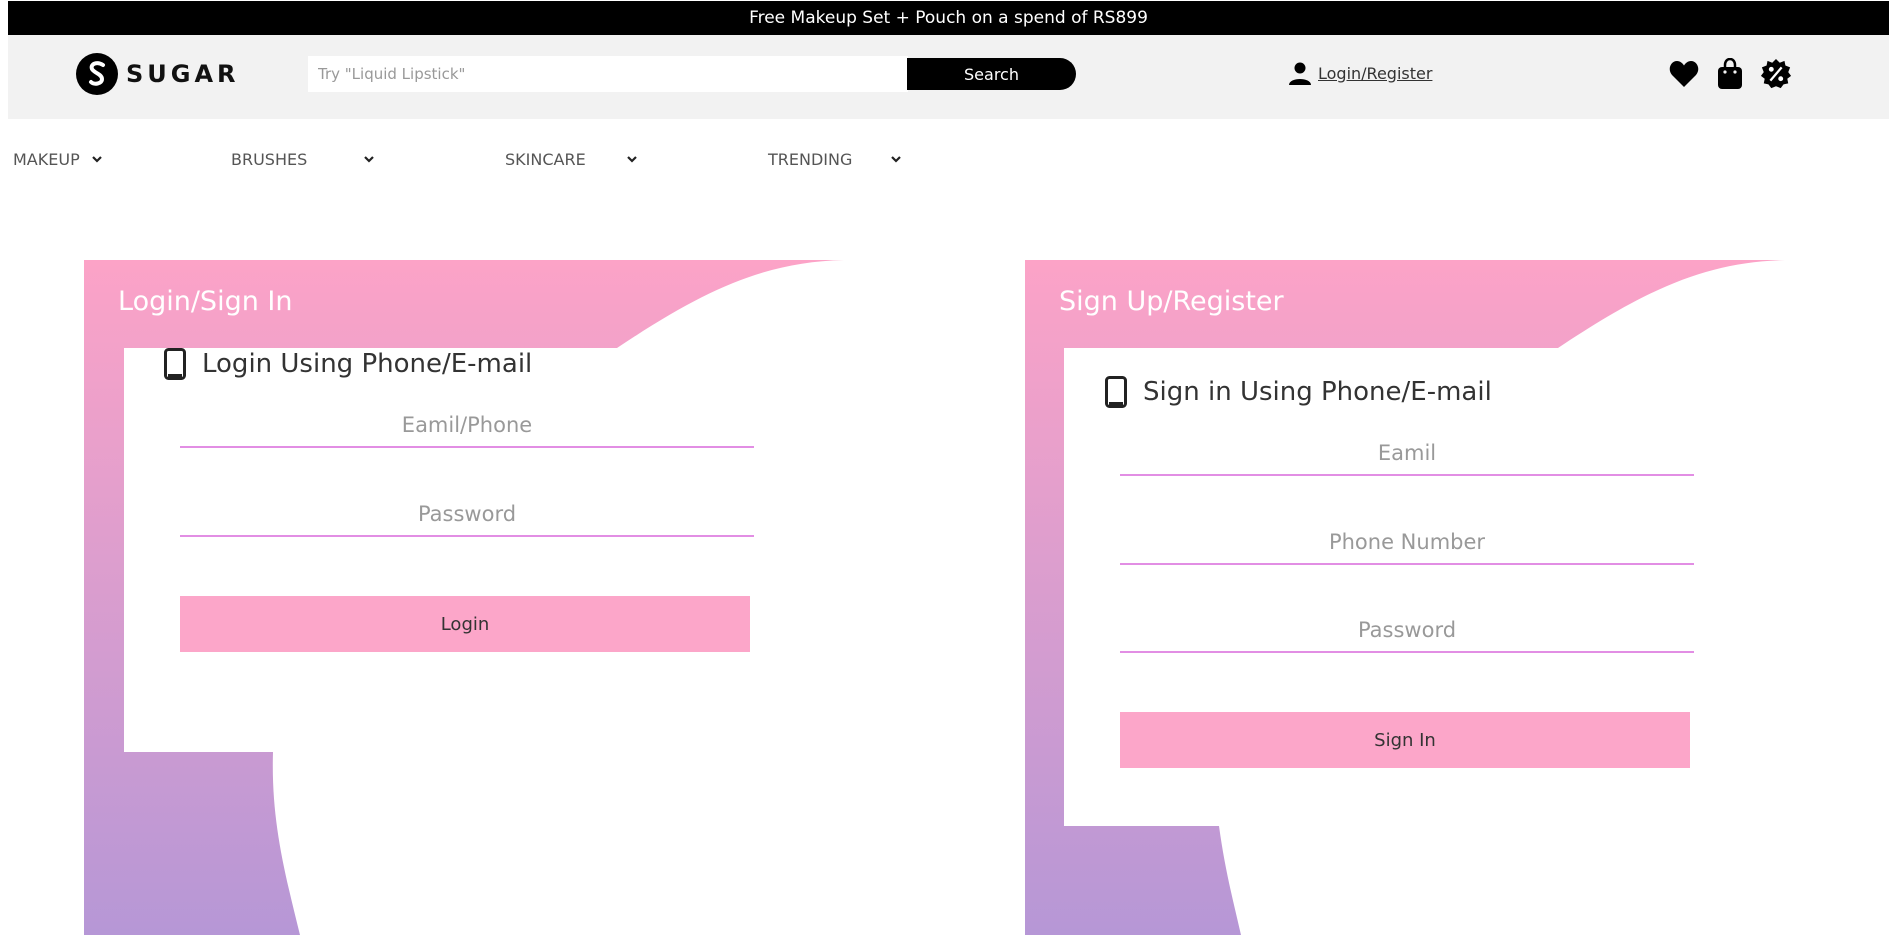 This screenshot has height=945, width=1889. Describe the element at coordinates (467, 426) in the screenshot. I see `email-phone-field` at that location.